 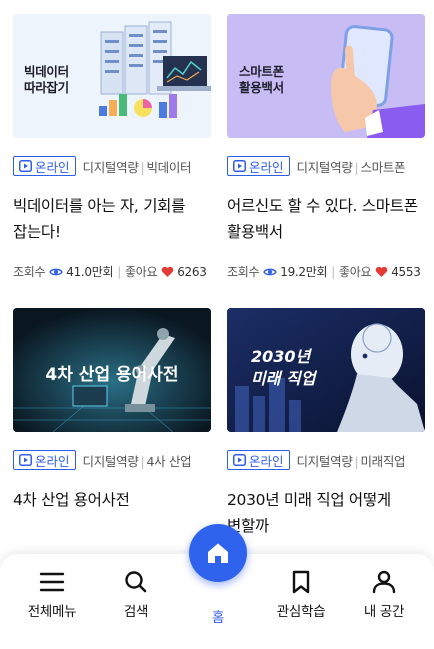 What do you see at coordinates (112, 375) in the screenshot?
I see `thumbnail-title: 4차 산업 용어사전` at bounding box center [112, 375].